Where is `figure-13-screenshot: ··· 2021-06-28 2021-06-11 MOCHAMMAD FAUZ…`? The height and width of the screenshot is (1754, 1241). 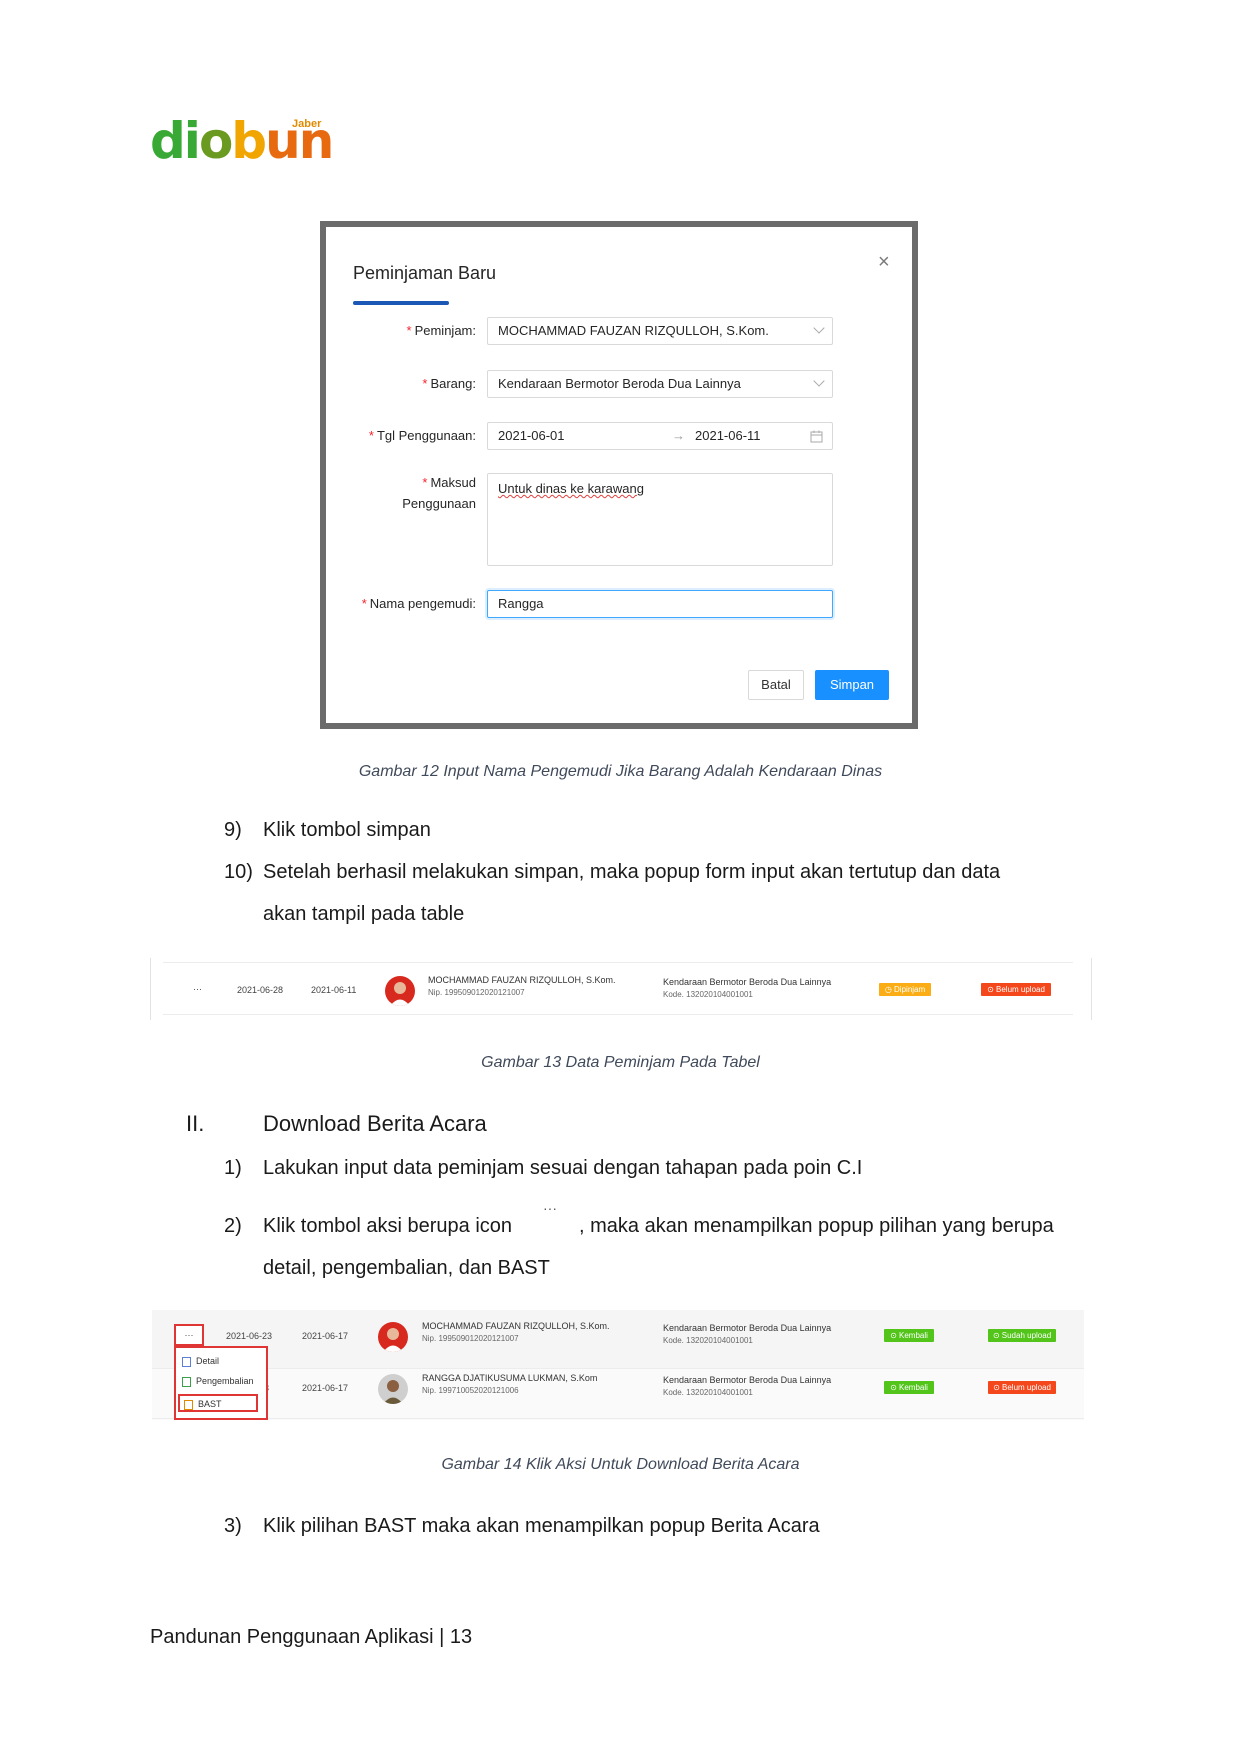
figure-13-screenshot: ··· 2021-06-28 2021-06-11 MOCHAMMAD FAUZ… is located at coordinates (621, 989).